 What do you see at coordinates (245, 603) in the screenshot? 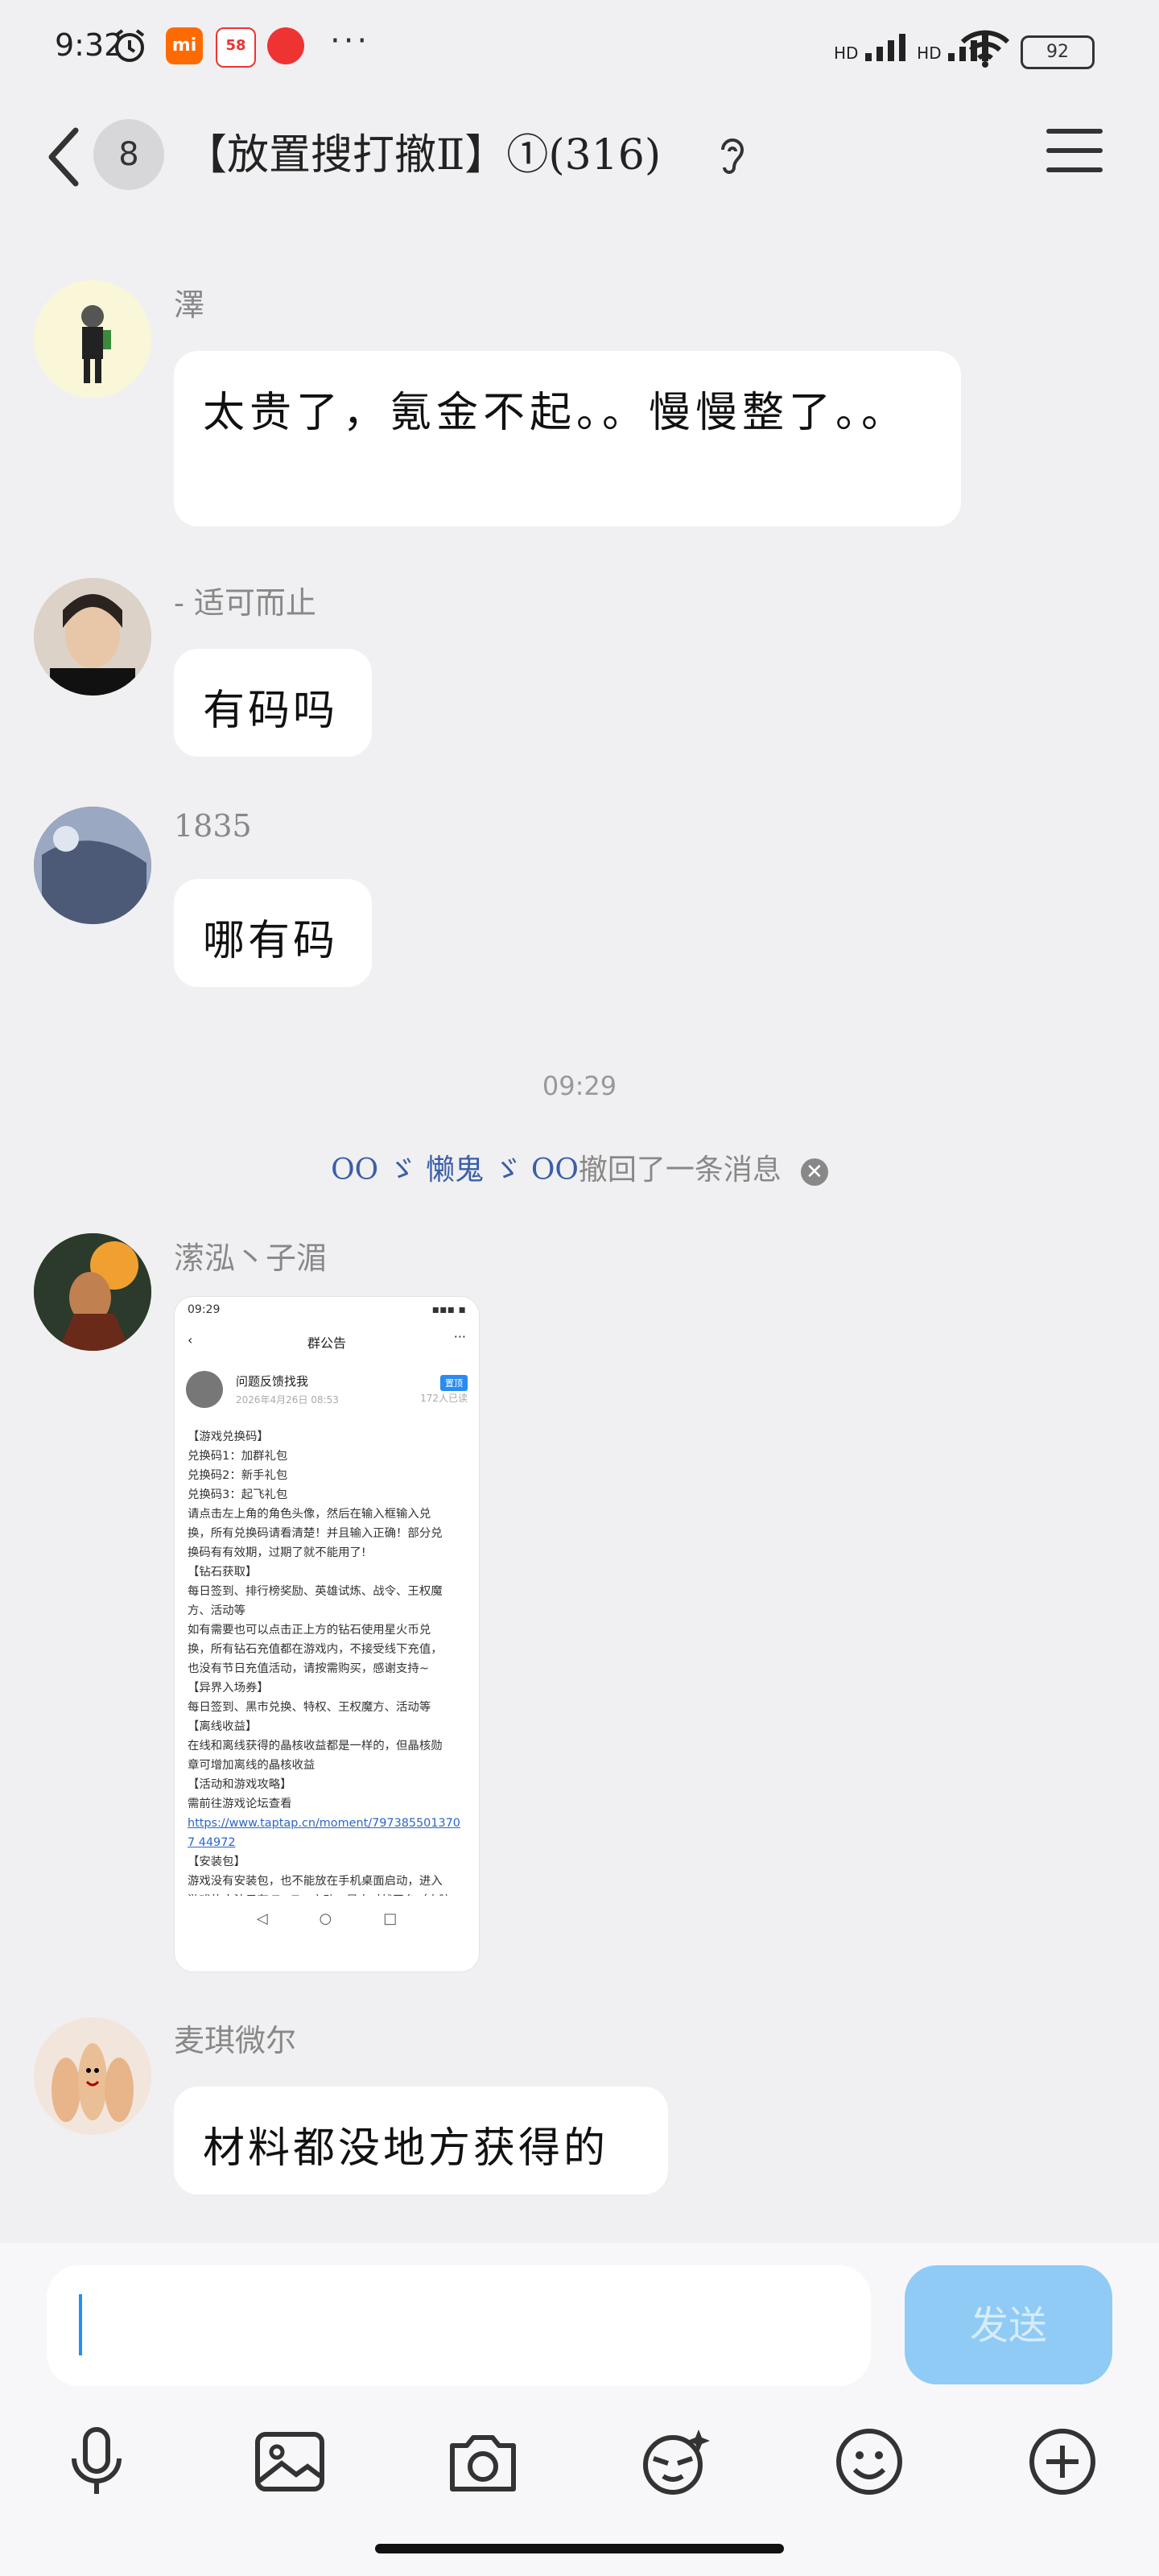
I see `sender-name: - 适可而止` at bounding box center [245, 603].